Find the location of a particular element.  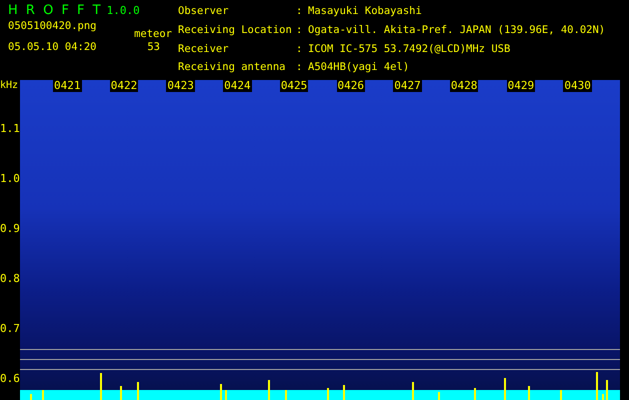

time-label: 0424 is located at coordinates (237, 85).